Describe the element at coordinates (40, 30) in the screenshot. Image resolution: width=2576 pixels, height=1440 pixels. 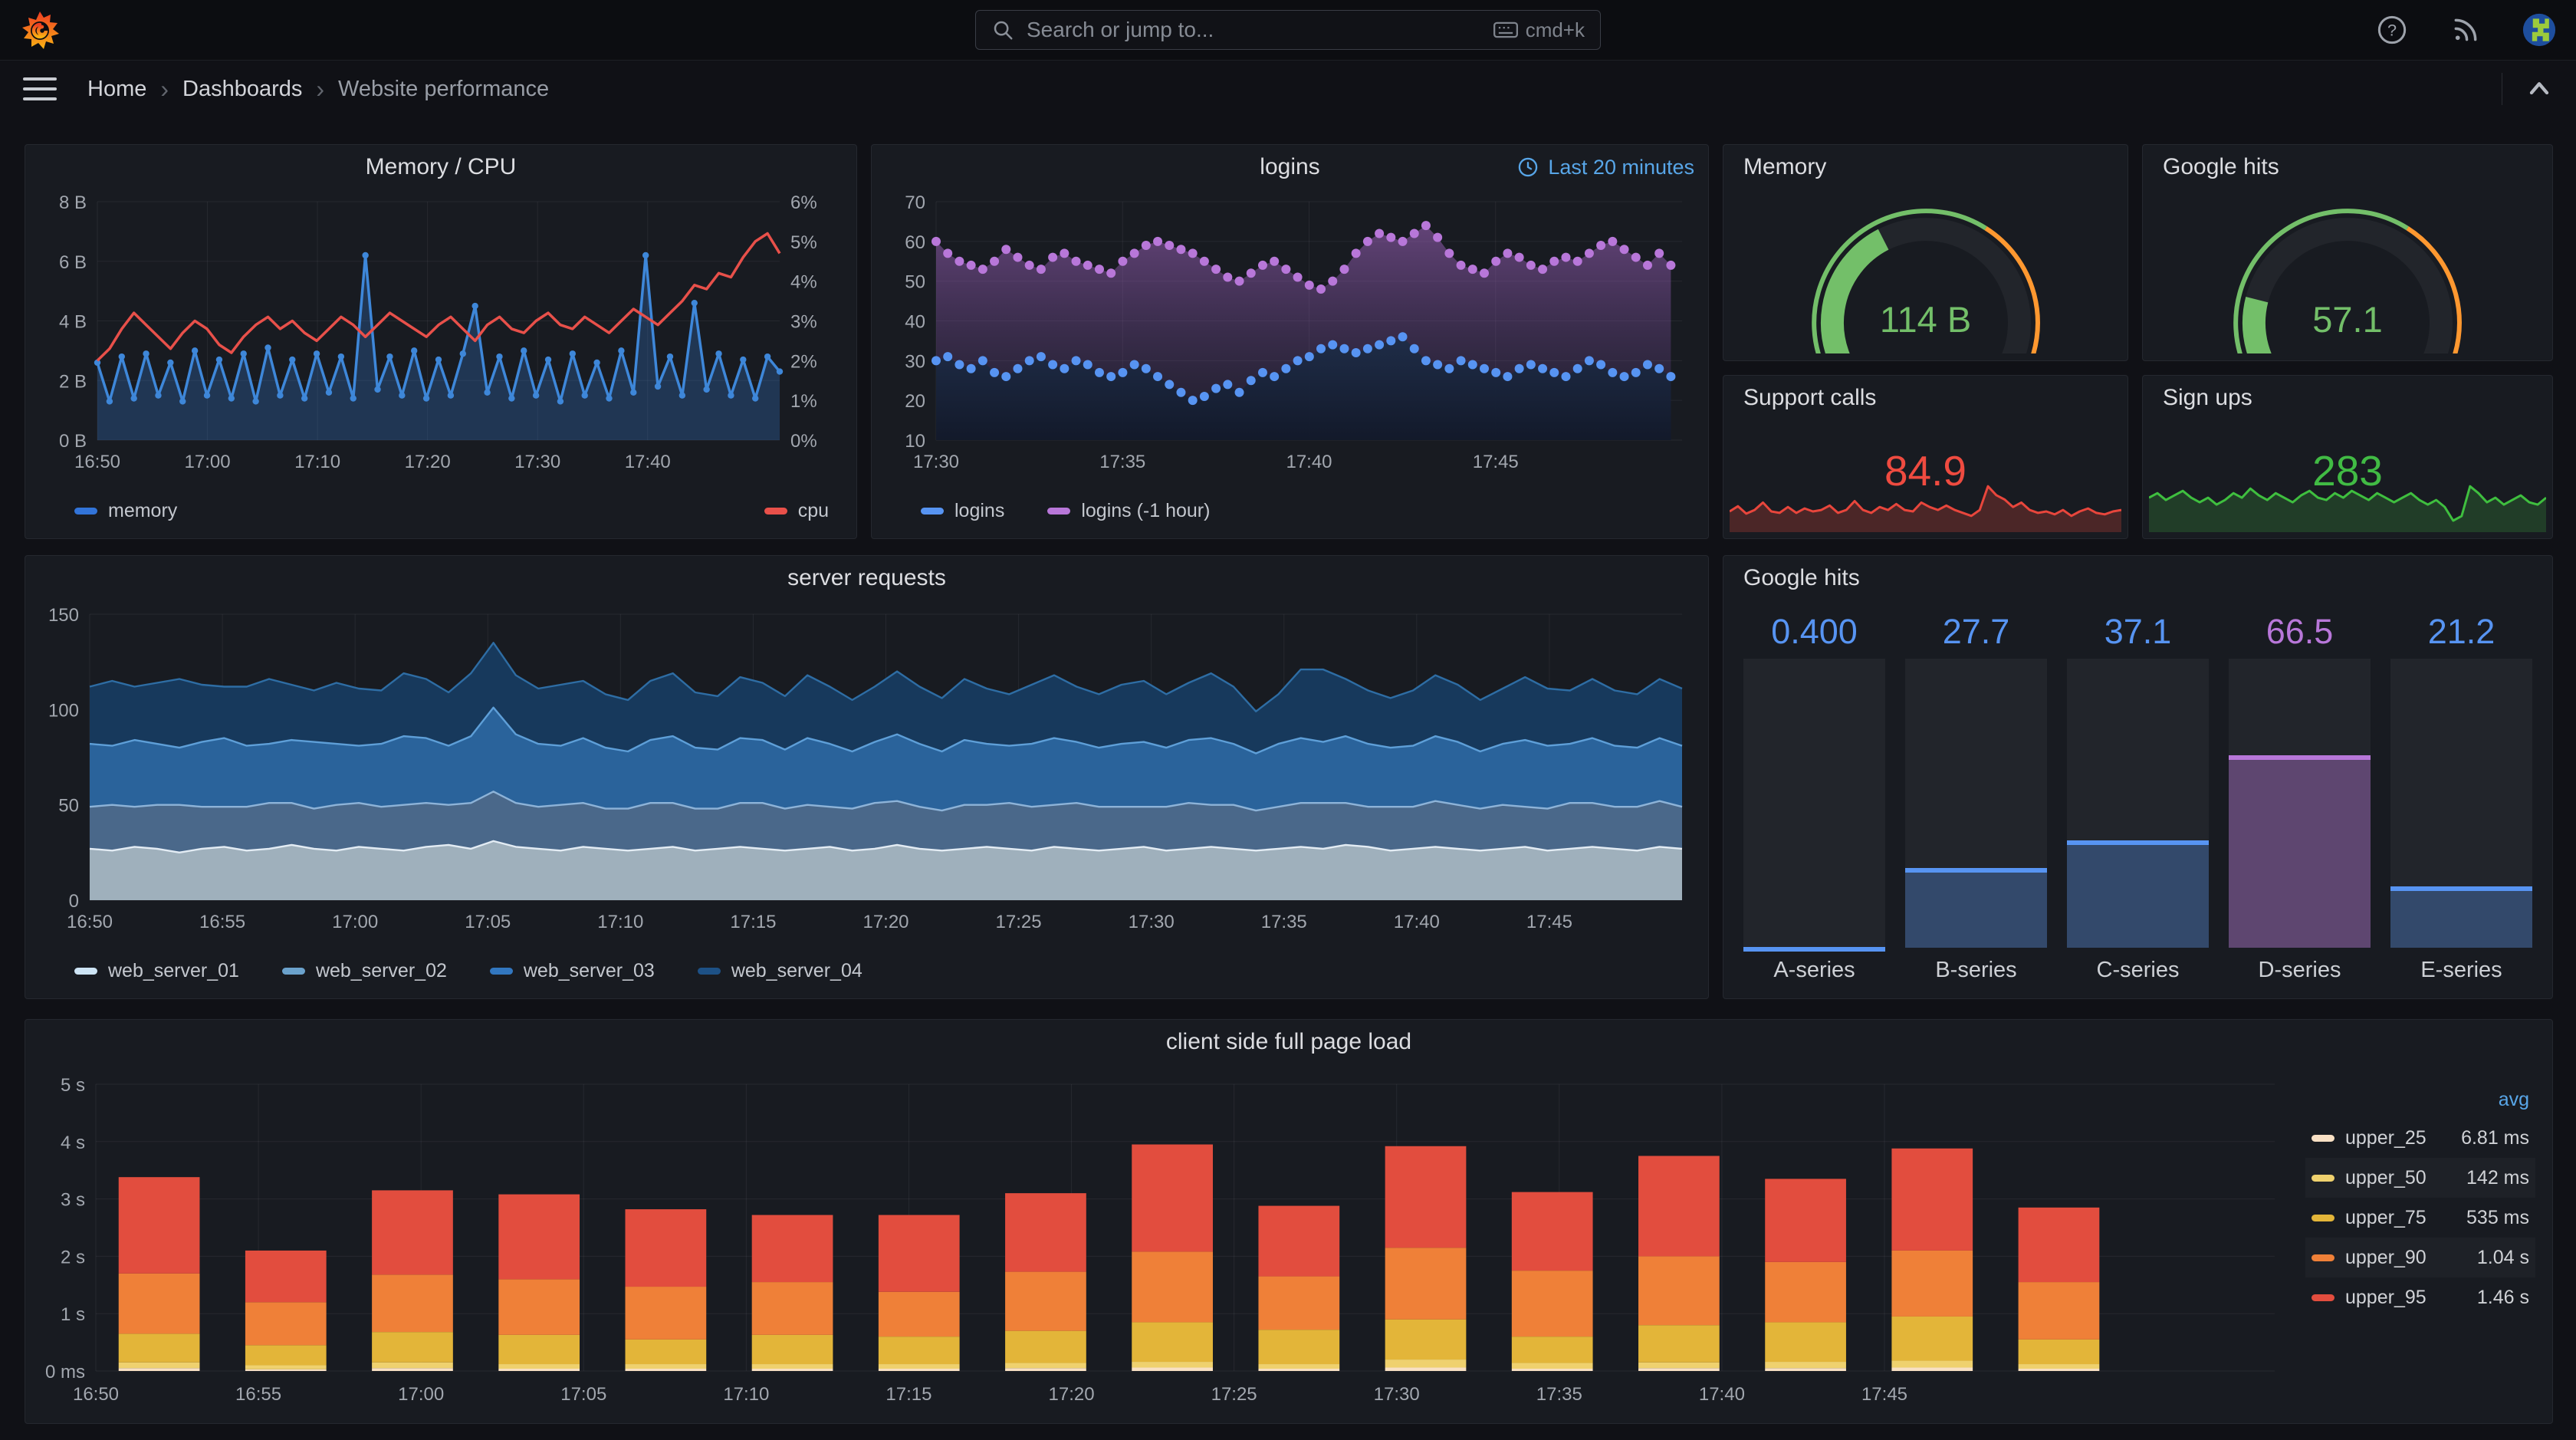
I see `grafana-logo` at that location.